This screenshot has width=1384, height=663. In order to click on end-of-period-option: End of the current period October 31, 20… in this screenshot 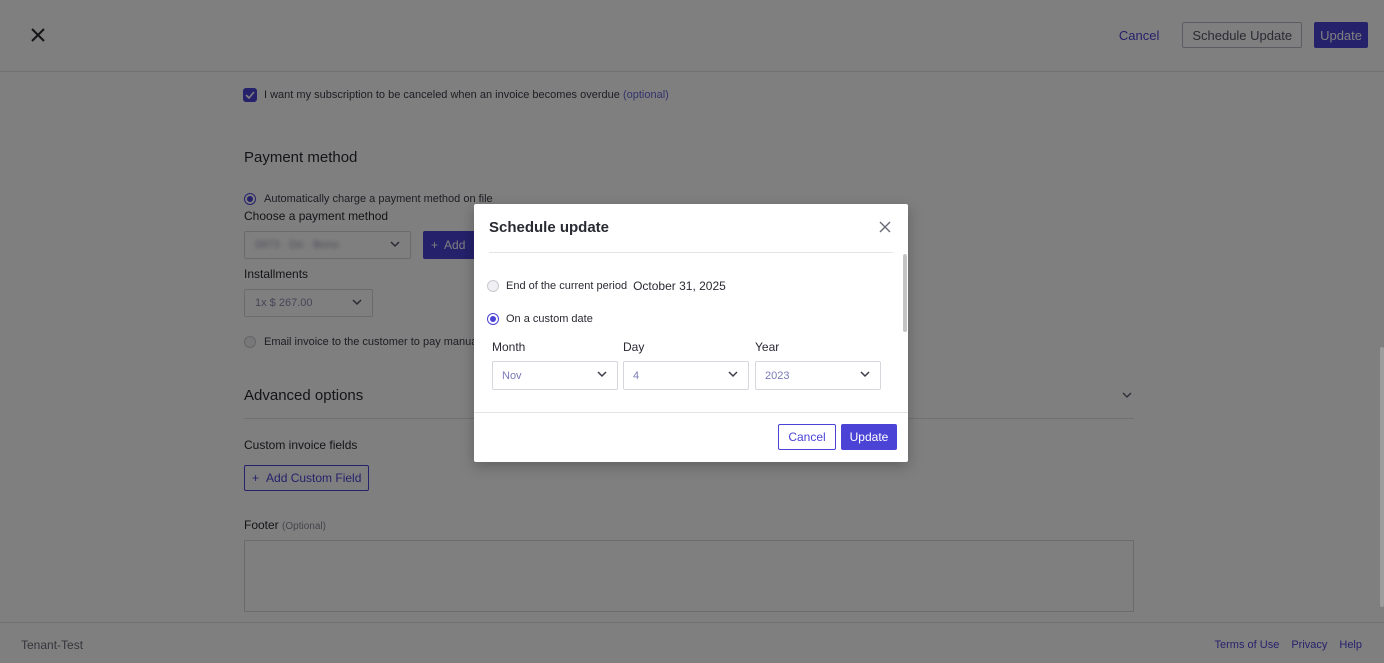, I will do `click(606, 286)`.